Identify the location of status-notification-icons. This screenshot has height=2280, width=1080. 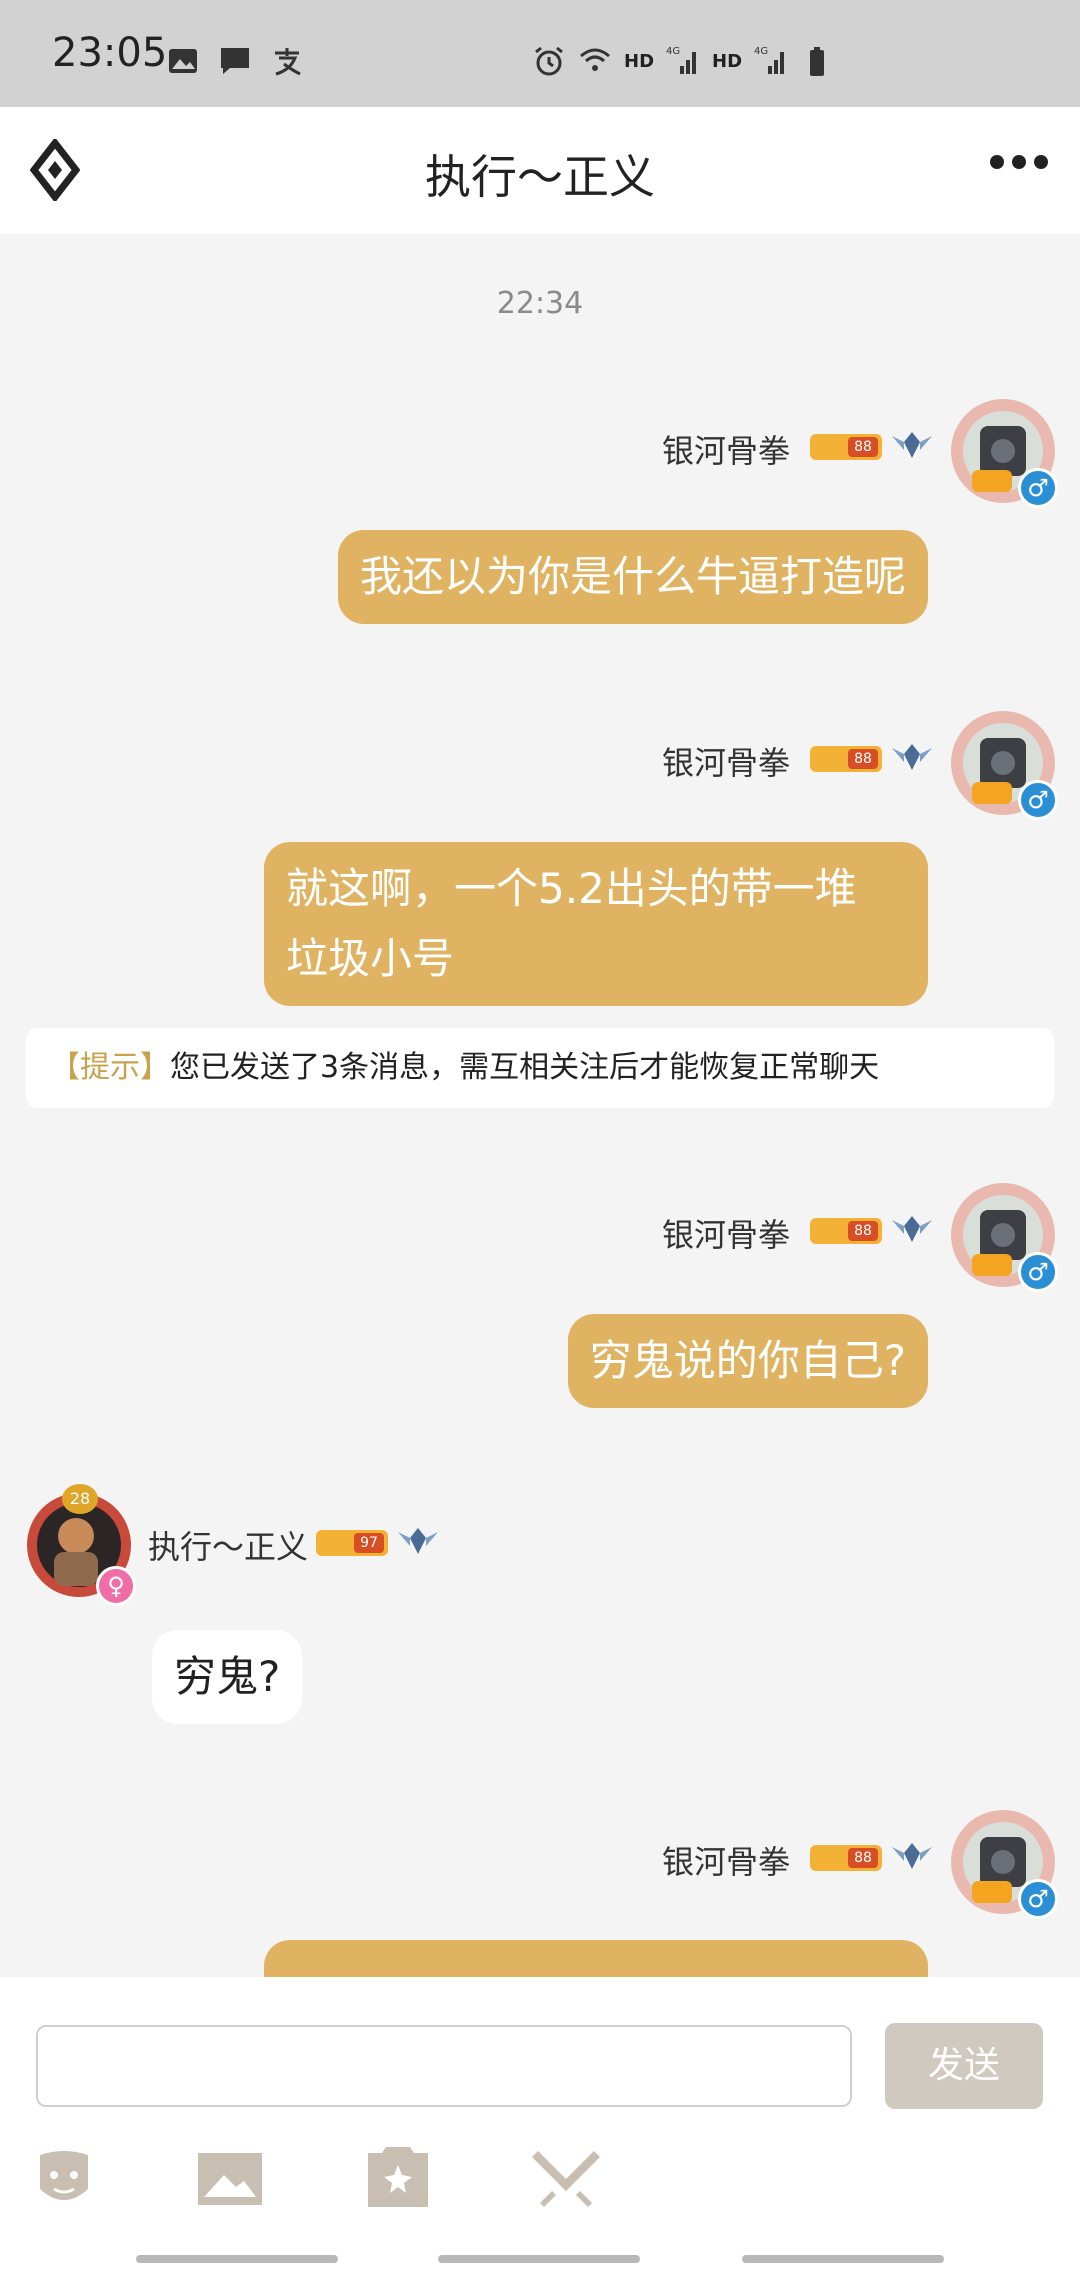
(235, 61).